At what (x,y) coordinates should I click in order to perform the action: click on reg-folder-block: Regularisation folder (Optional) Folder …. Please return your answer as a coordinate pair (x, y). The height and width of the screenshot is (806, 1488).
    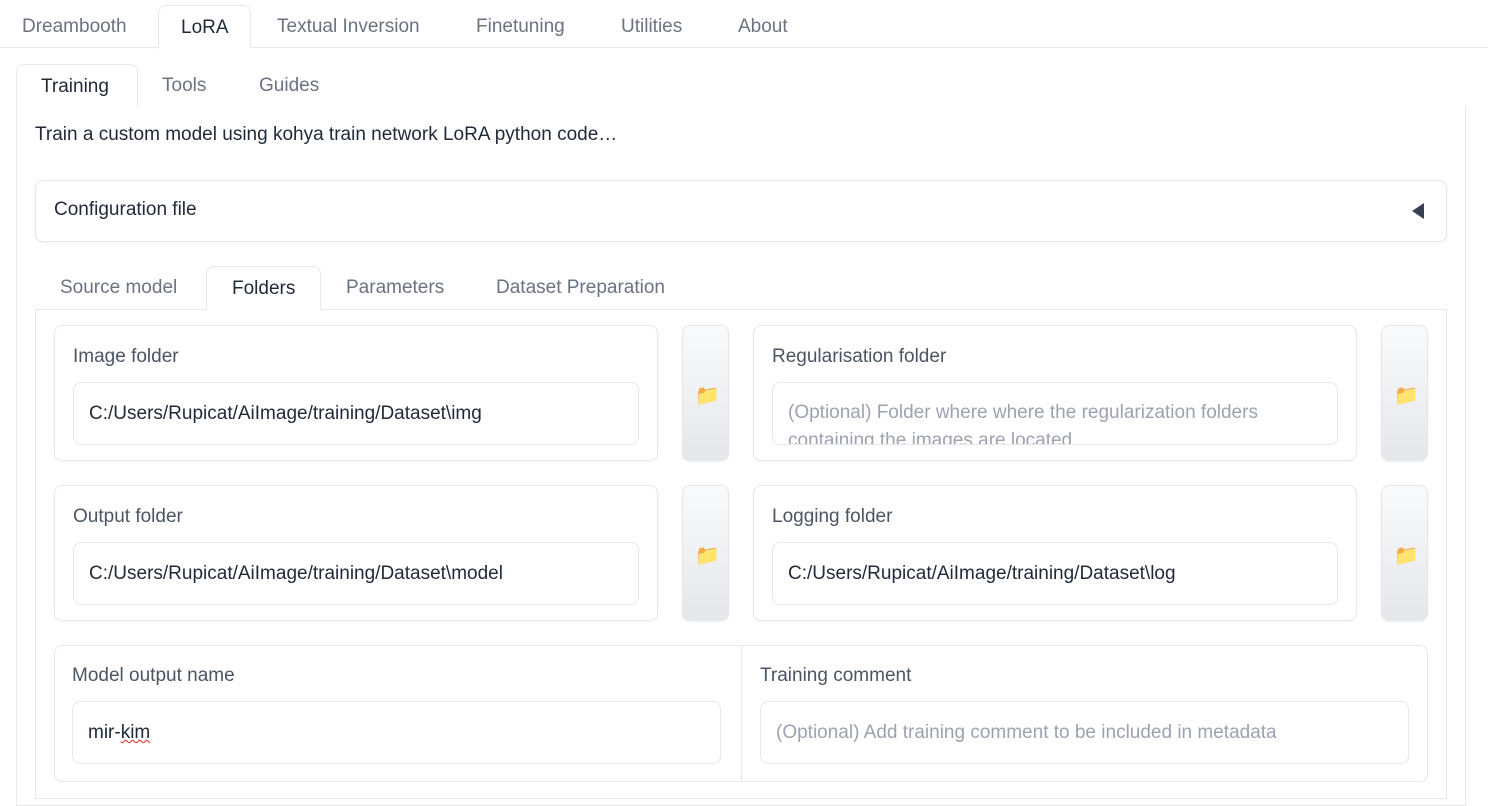
    Looking at the image, I should click on (1055, 393).